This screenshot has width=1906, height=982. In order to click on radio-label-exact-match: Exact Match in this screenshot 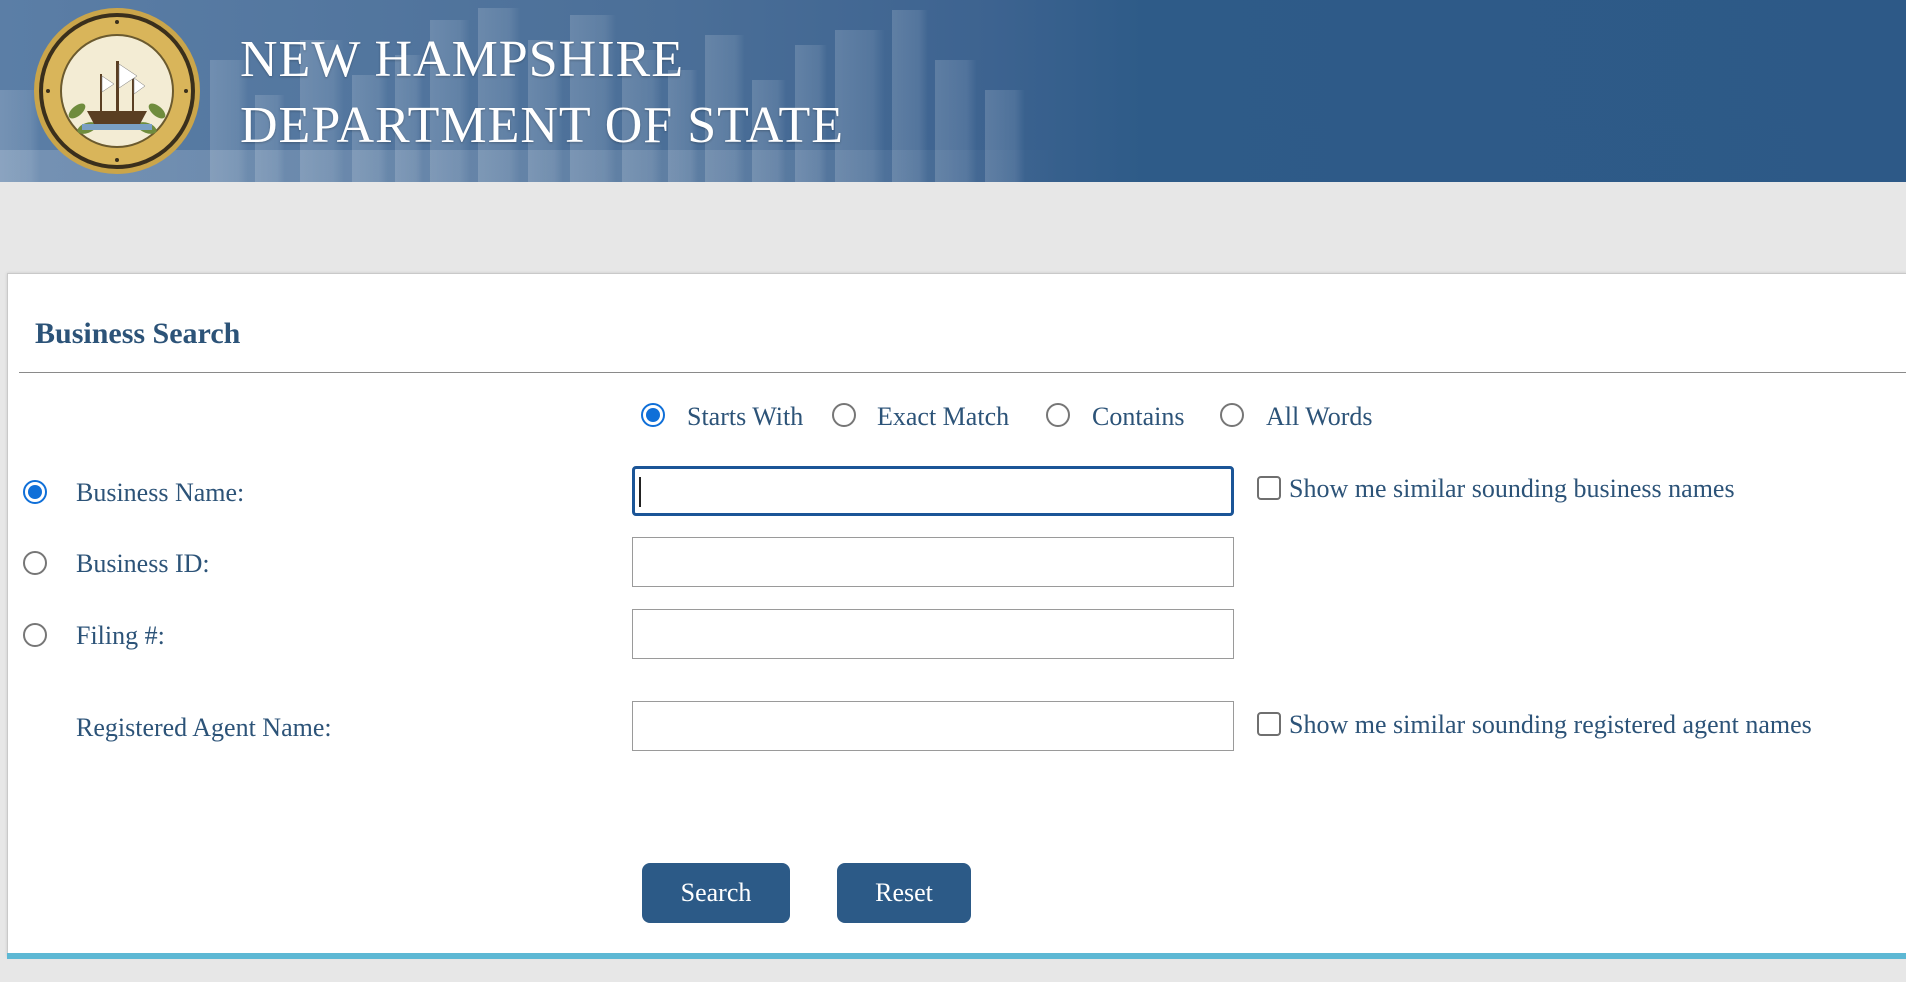, I will do `click(943, 417)`.